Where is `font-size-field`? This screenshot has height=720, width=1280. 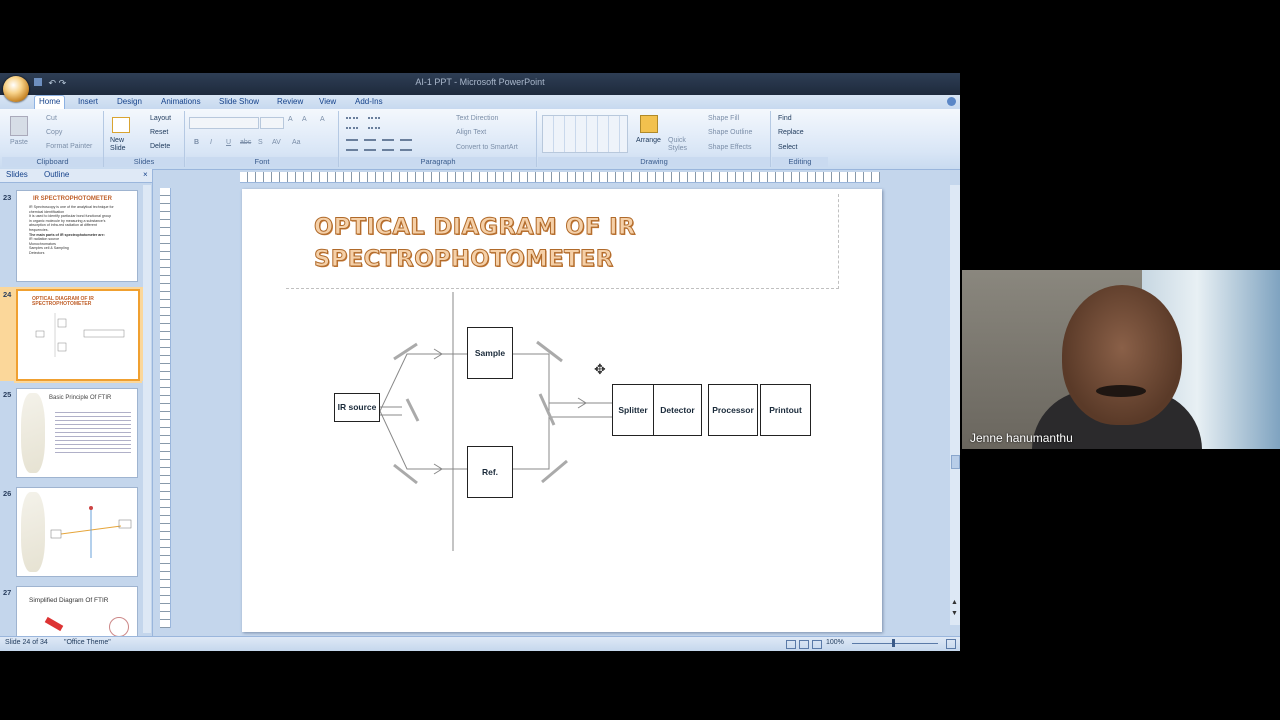 font-size-field is located at coordinates (272, 123).